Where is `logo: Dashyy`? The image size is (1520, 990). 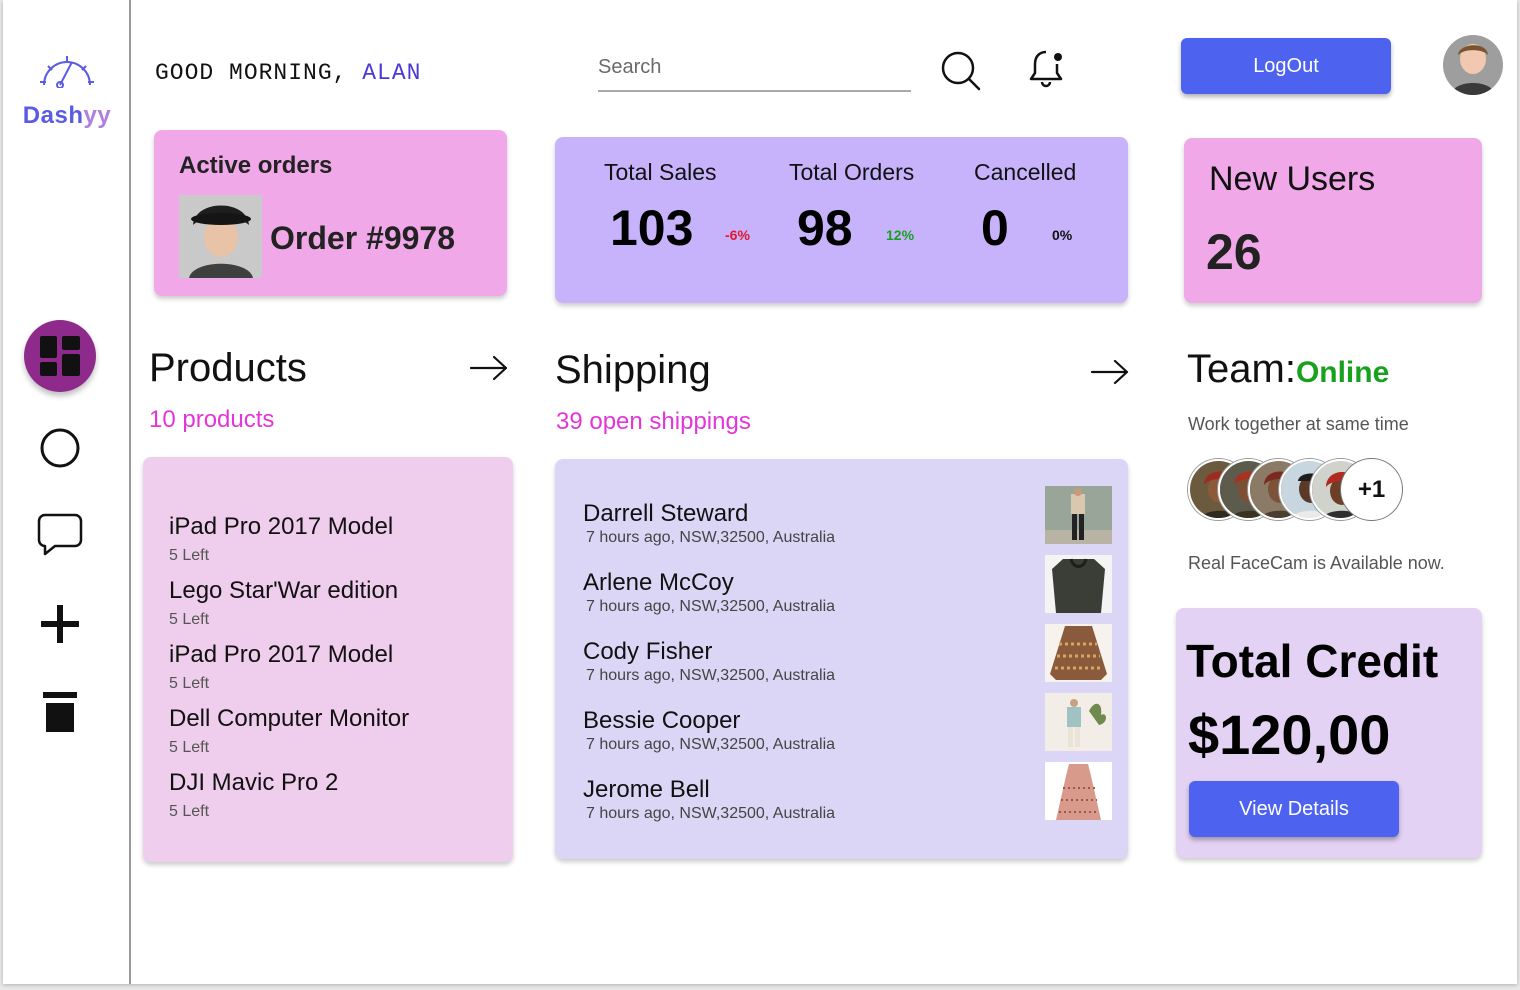
logo: Dashyy is located at coordinates (67, 91).